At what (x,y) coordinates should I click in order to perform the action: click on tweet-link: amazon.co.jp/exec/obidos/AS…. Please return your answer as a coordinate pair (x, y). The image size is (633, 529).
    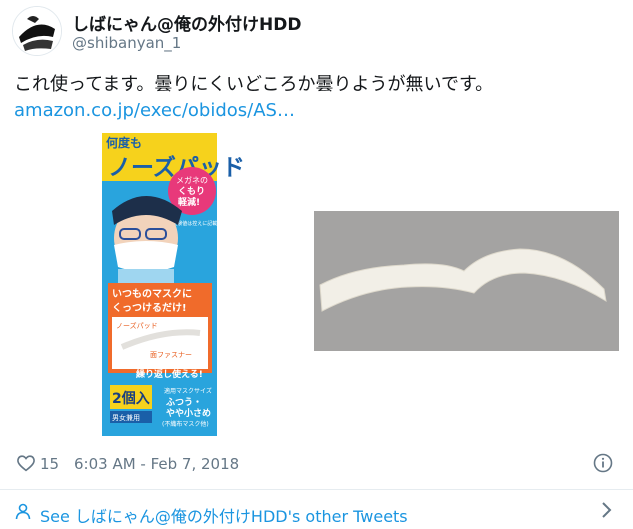
    Looking at the image, I should click on (154, 110).